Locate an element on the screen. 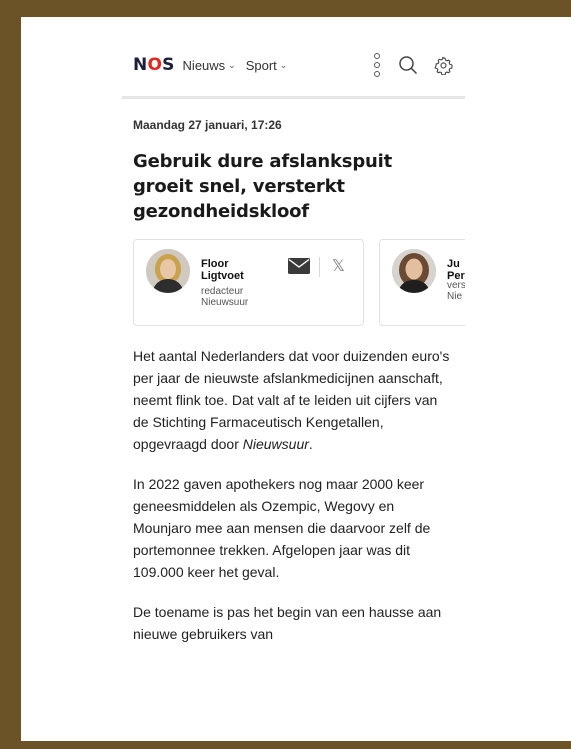 This screenshot has width=571, height=749. logo-letter-s: S is located at coordinates (168, 65).